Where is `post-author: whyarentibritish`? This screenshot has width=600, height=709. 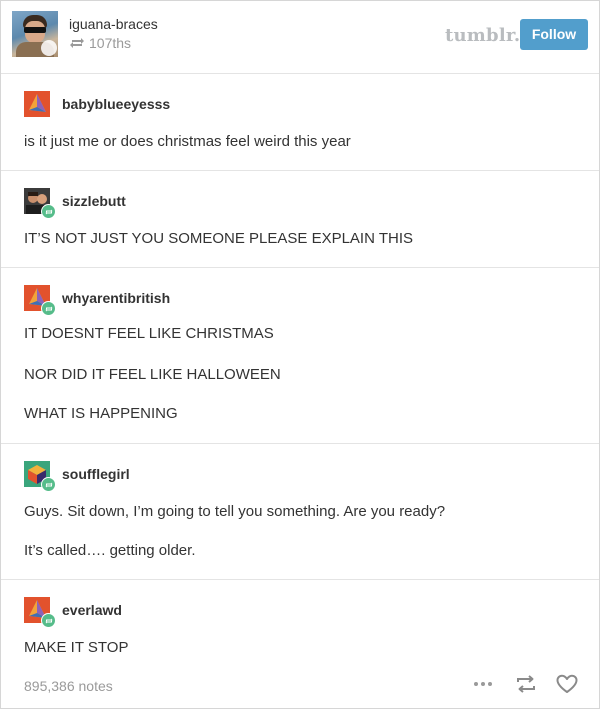
post-author: whyarentibritish is located at coordinates (97, 300).